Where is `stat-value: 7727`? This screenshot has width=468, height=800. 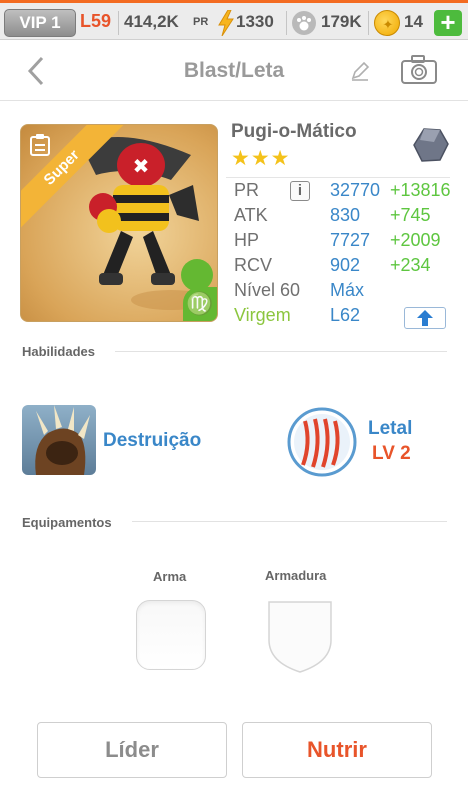 stat-value: 7727 is located at coordinates (350, 240).